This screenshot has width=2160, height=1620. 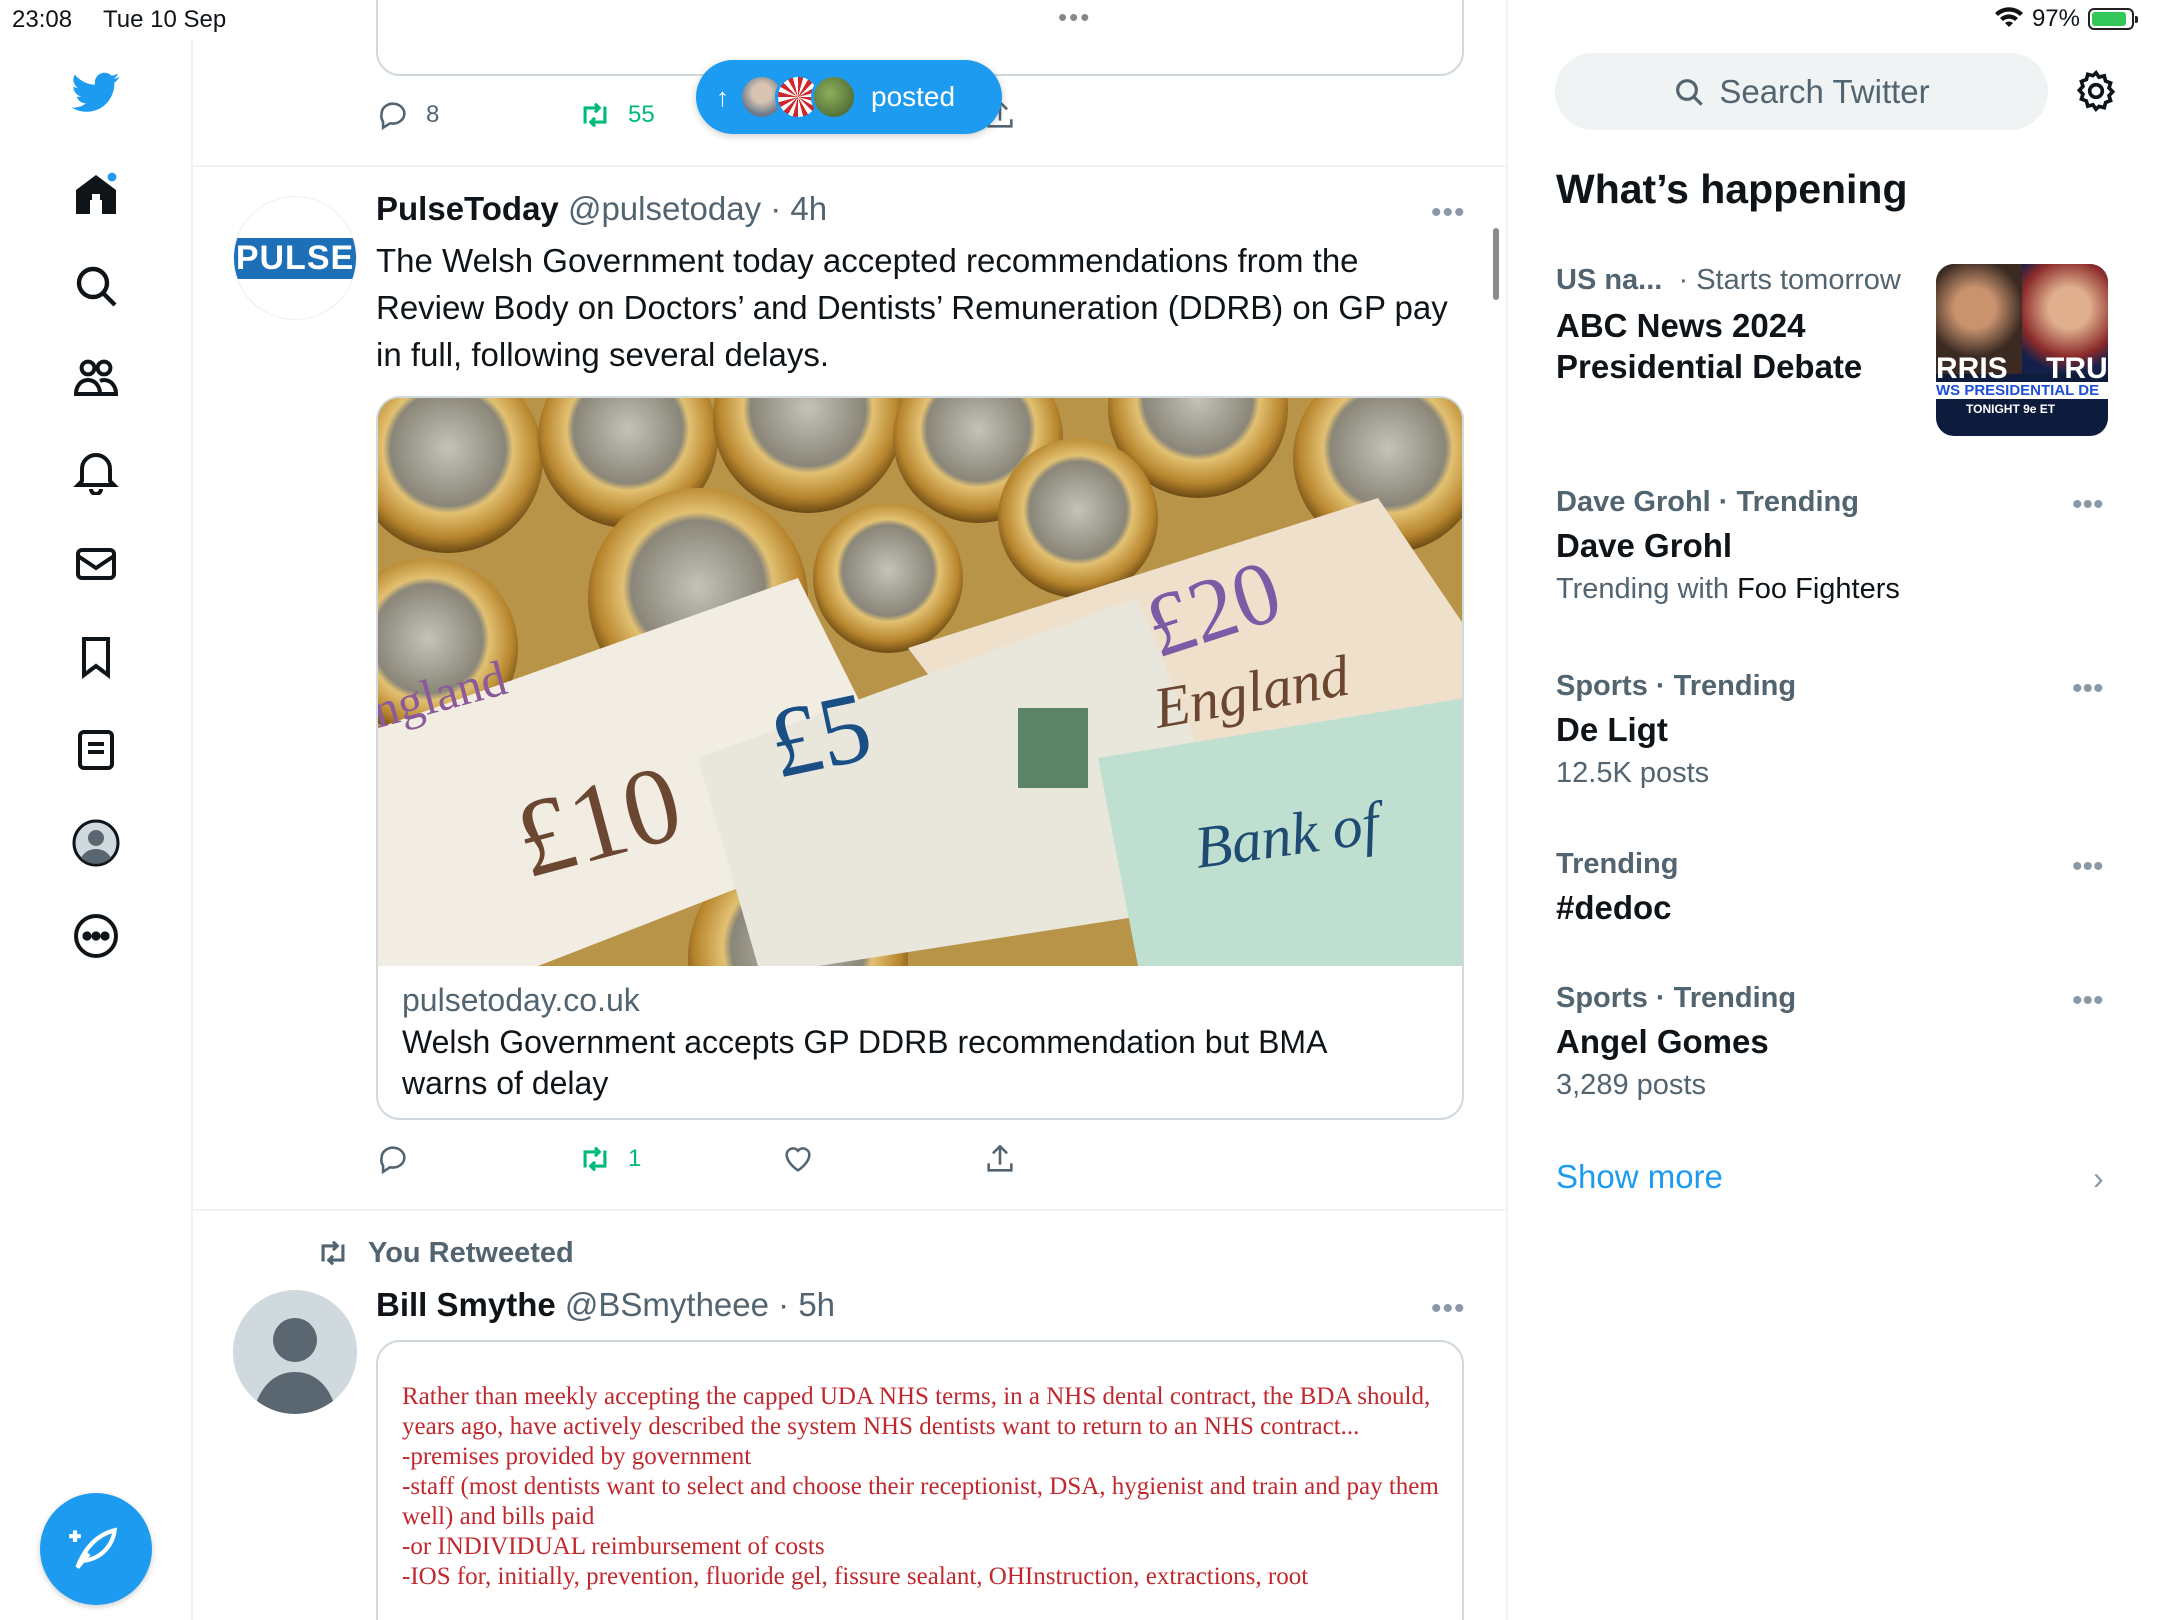 What do you see at coordinates (96, 194) in the screenshot?
I see `home-icon` at bounding box center [96, 194].